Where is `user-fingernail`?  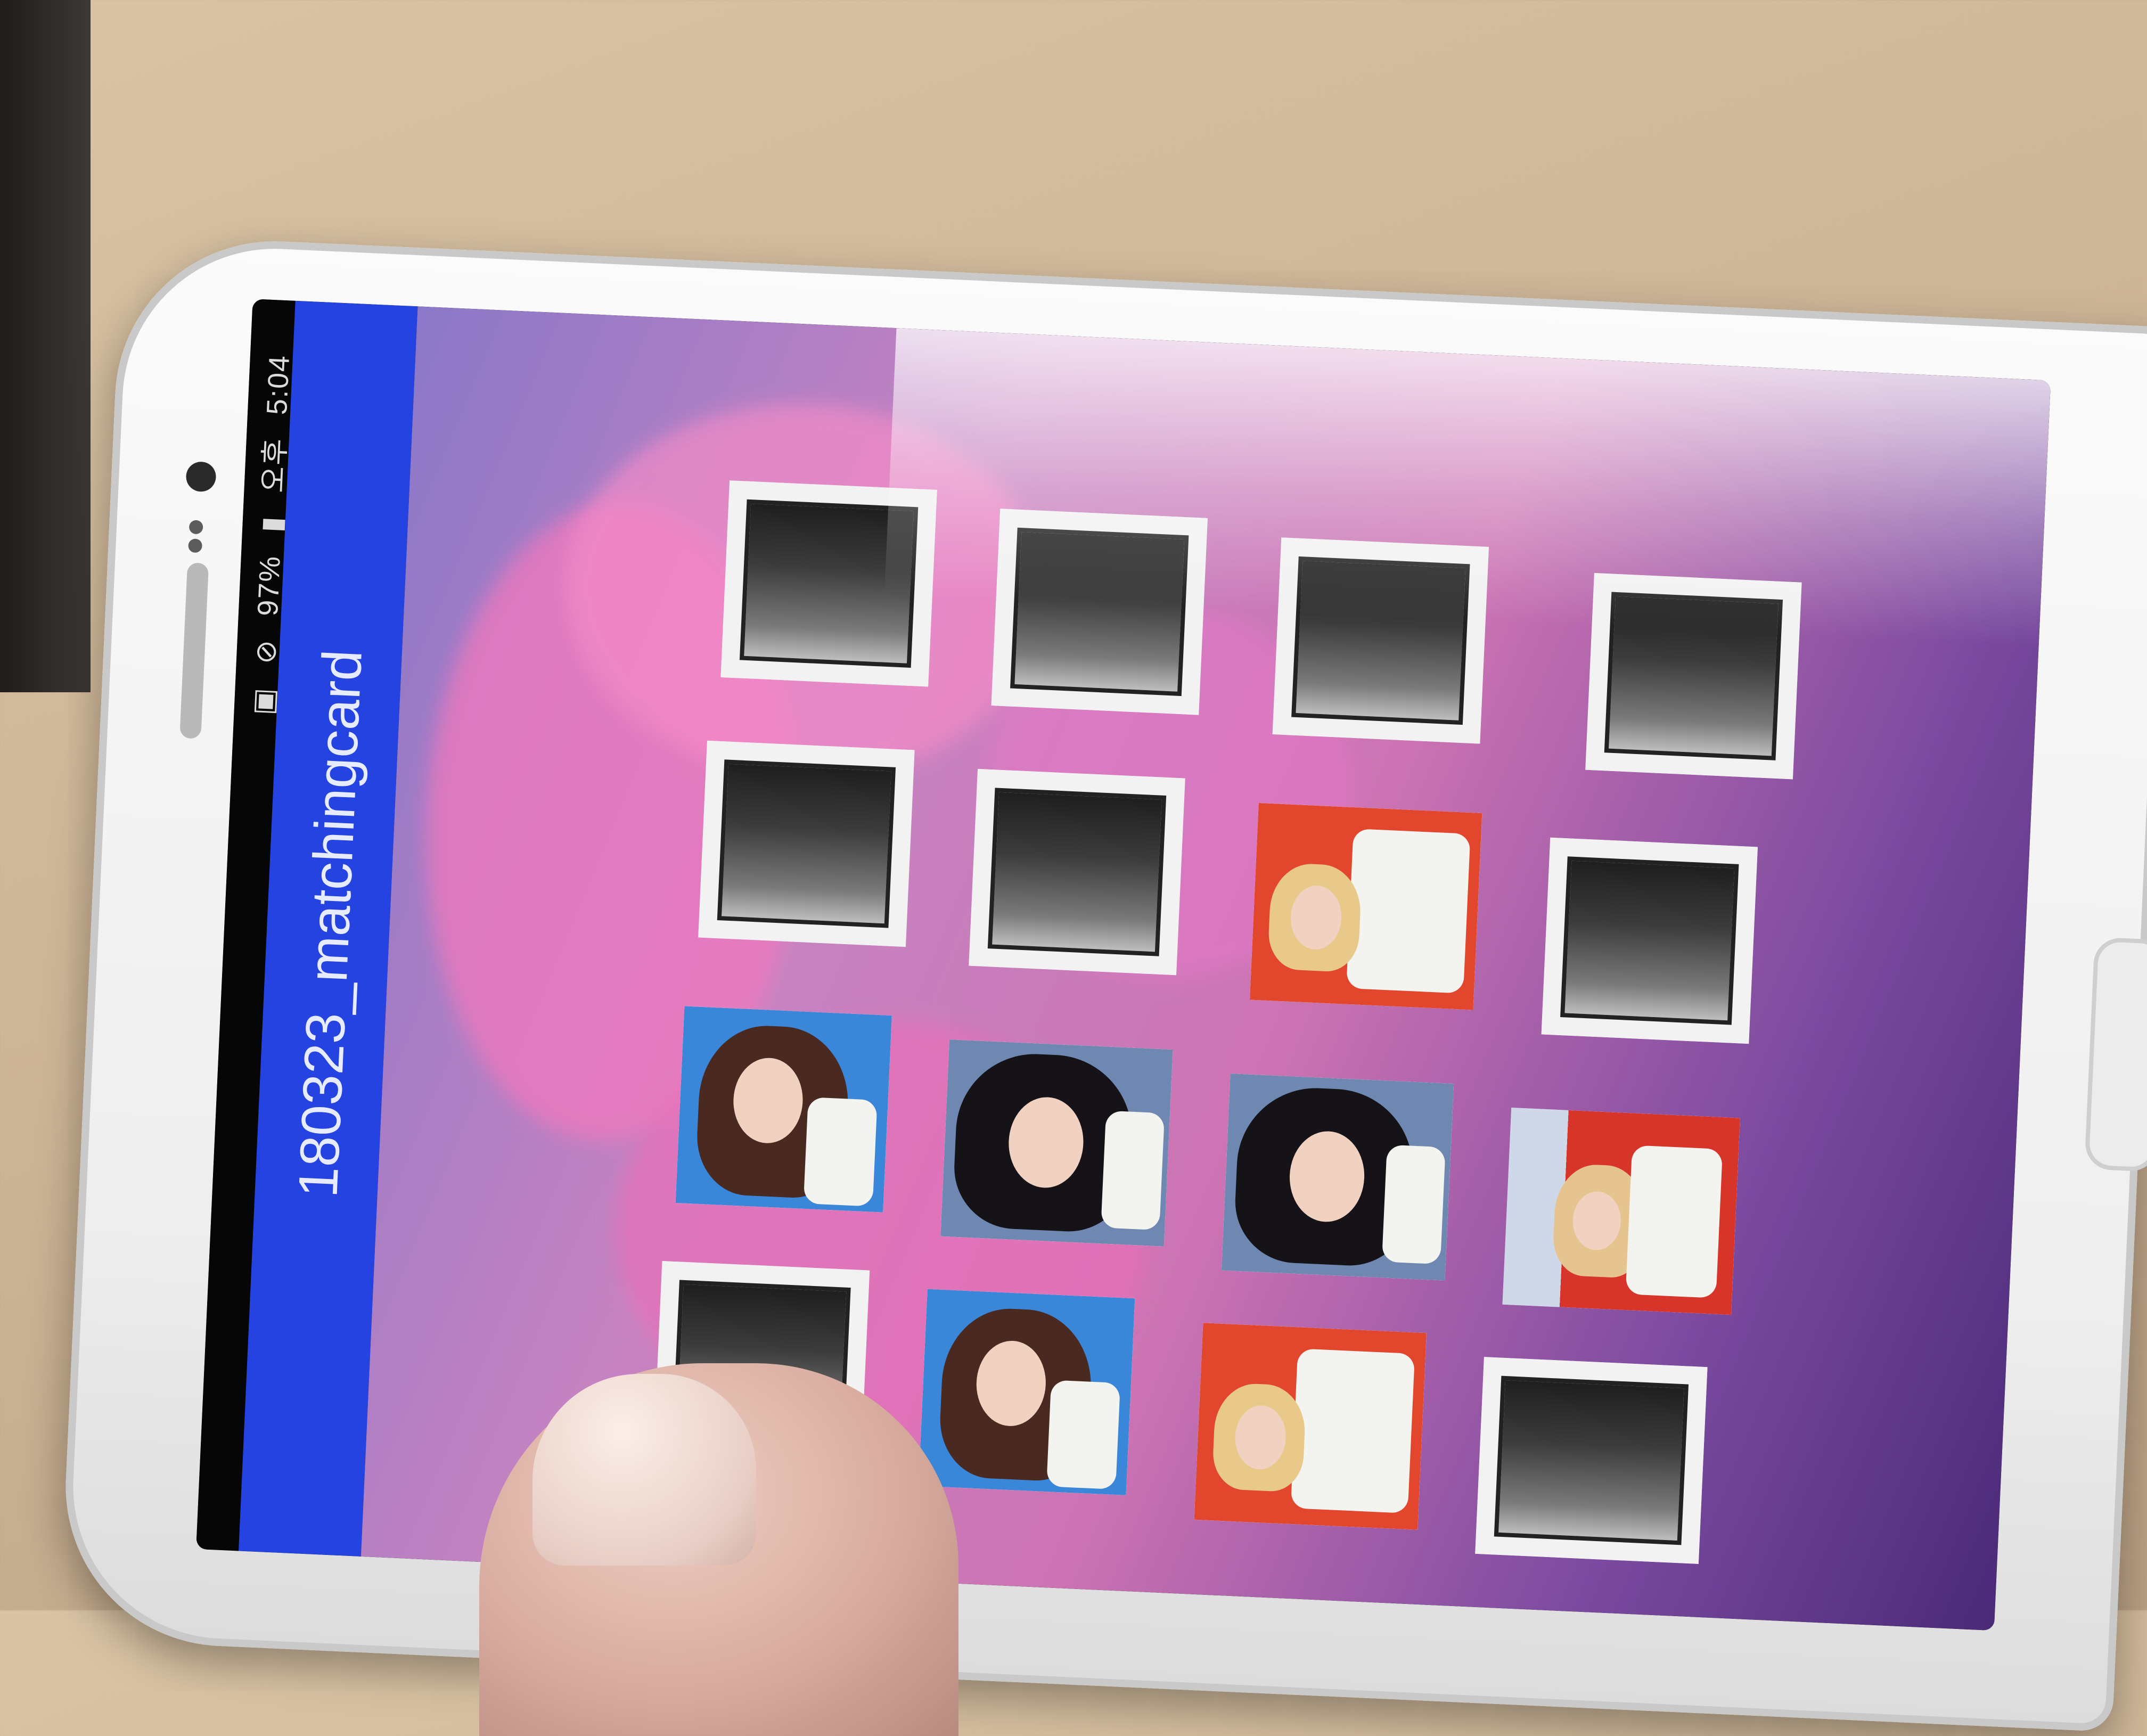 user-fingernail is located at coordinates (644, 1470).